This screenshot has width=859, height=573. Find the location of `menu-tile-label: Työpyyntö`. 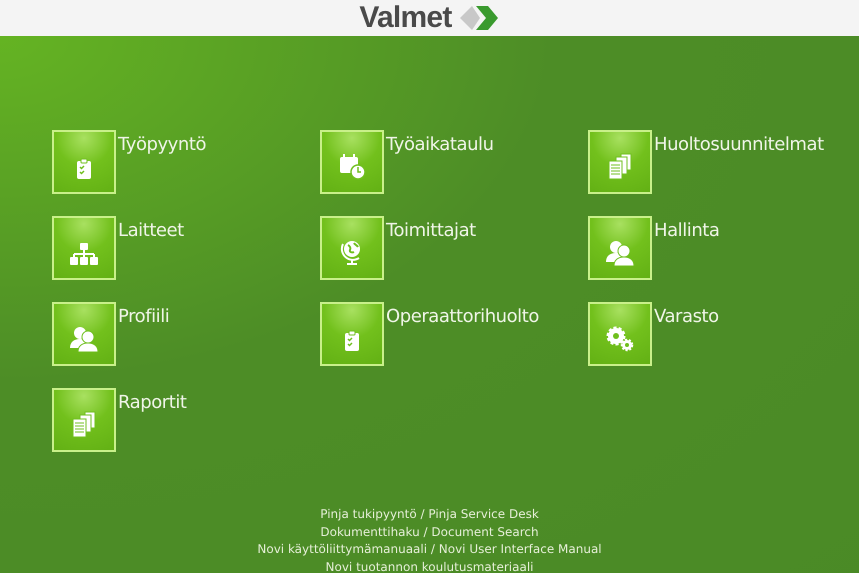

menu-tile-label: Työpyyntö is located at coordinates (162, 145).